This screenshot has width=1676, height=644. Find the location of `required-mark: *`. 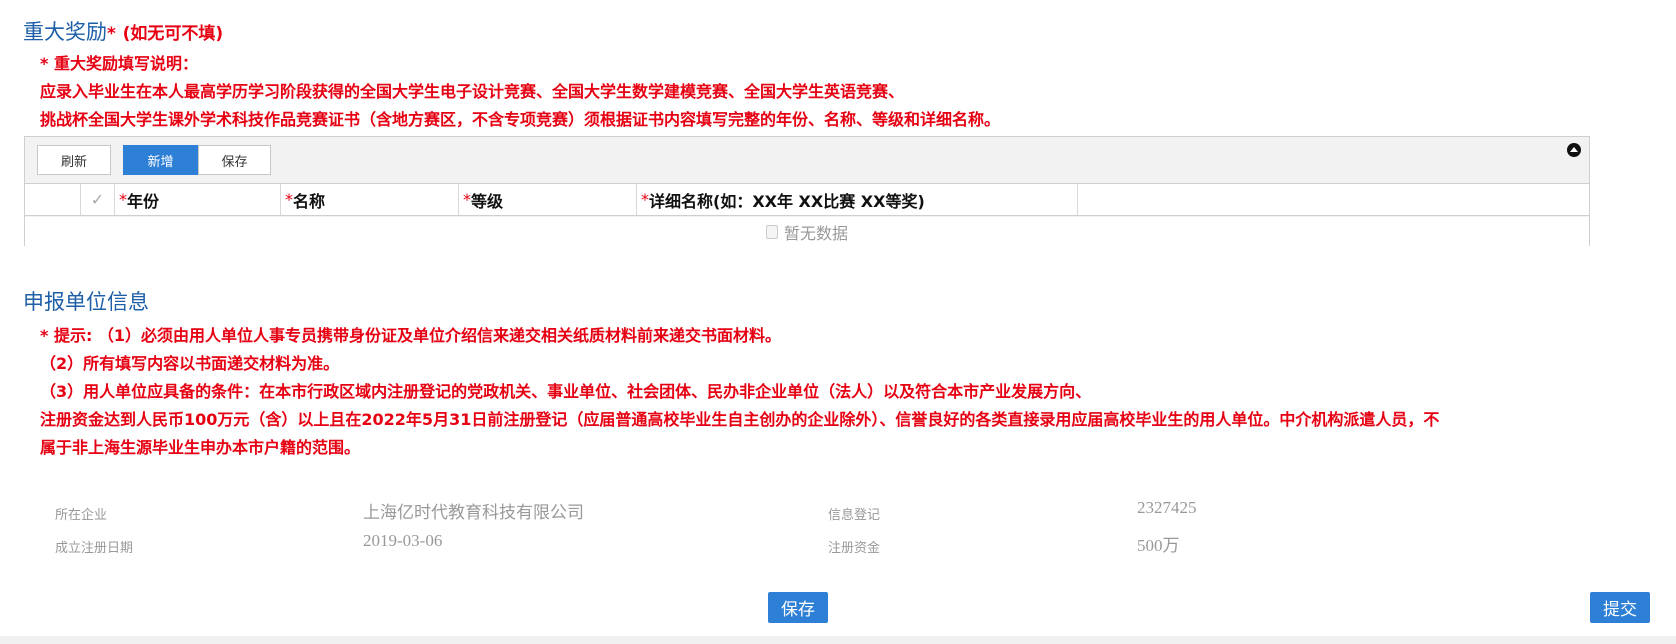

required-mark: * is located at coordinates (111, 34).